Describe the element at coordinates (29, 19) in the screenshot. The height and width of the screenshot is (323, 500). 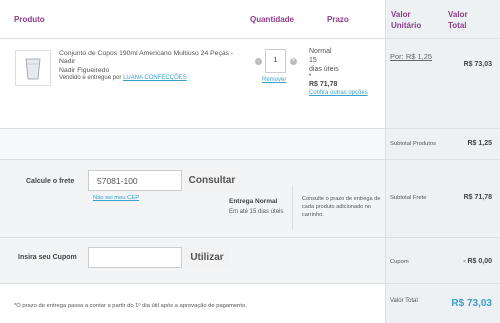
I see `header-product: Produto` at that location.